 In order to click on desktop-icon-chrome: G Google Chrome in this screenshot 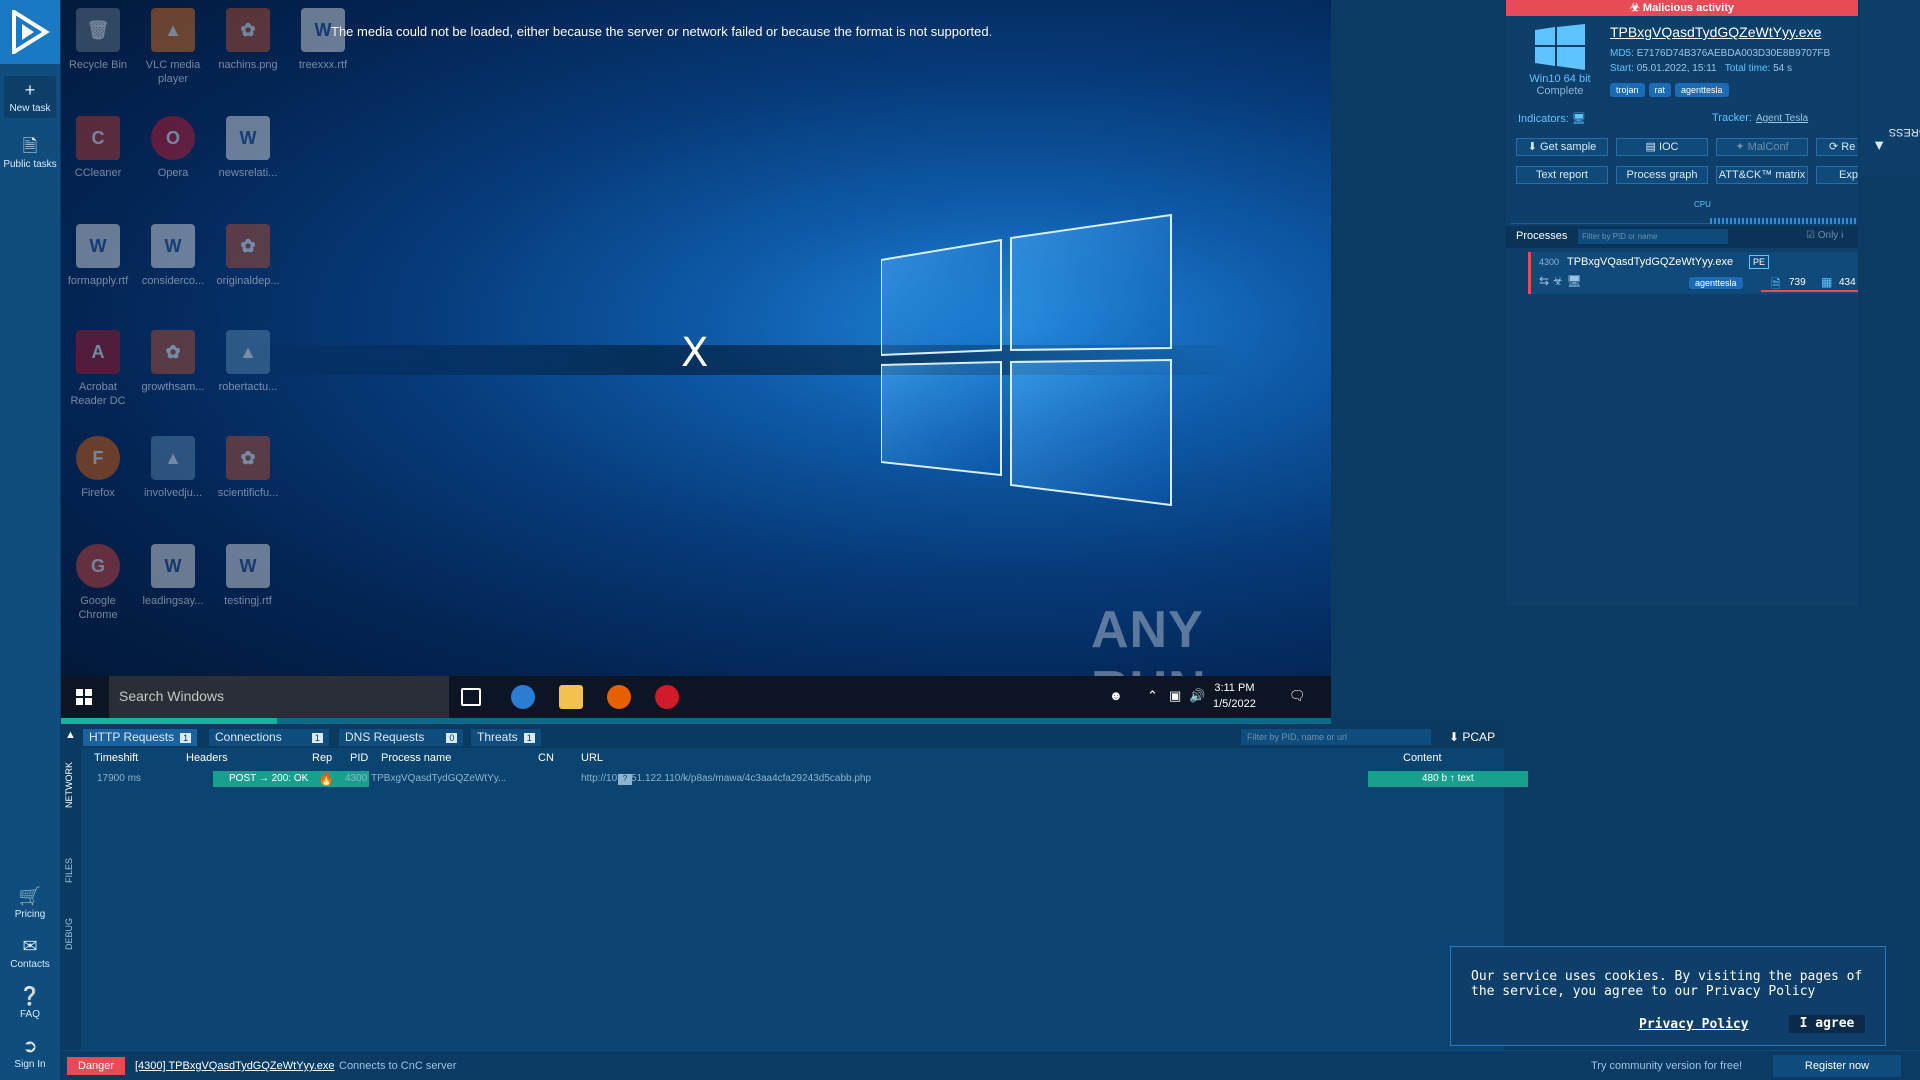, I will do `click(98, 583)`.